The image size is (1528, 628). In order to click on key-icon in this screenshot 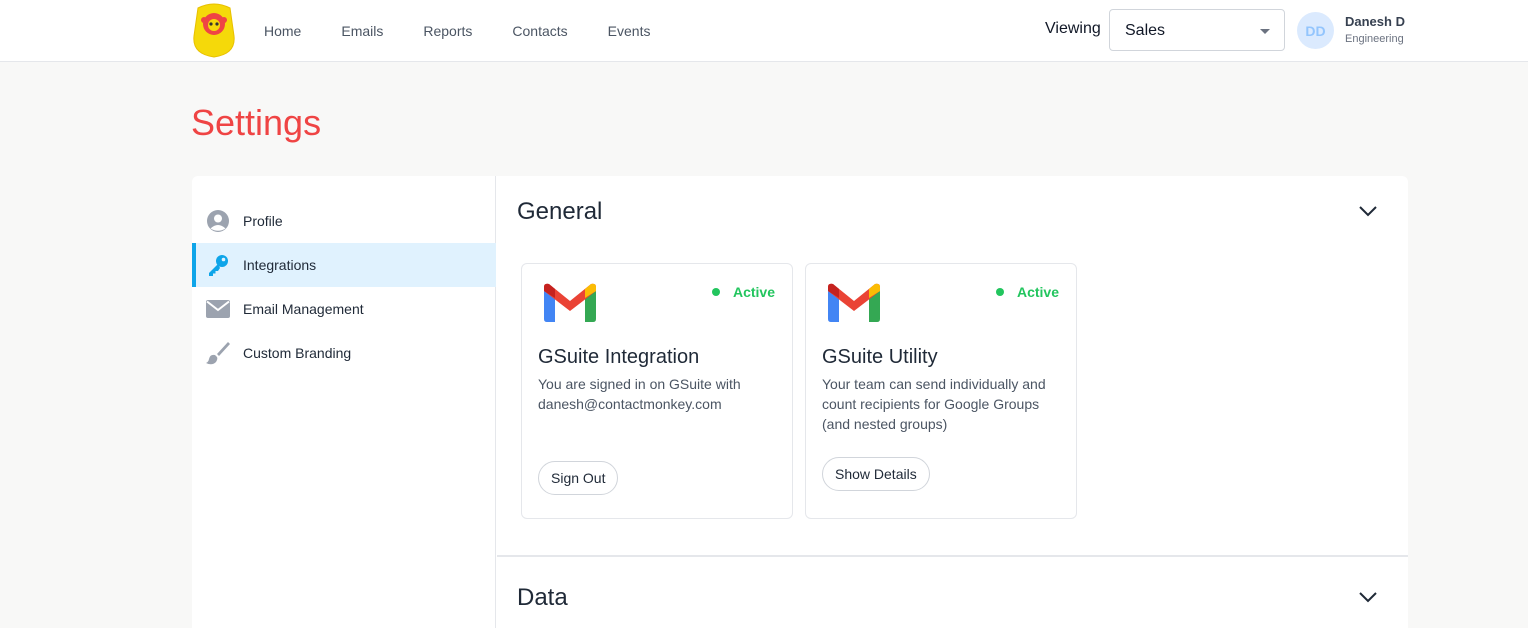, I will do `click(218, 265)`.